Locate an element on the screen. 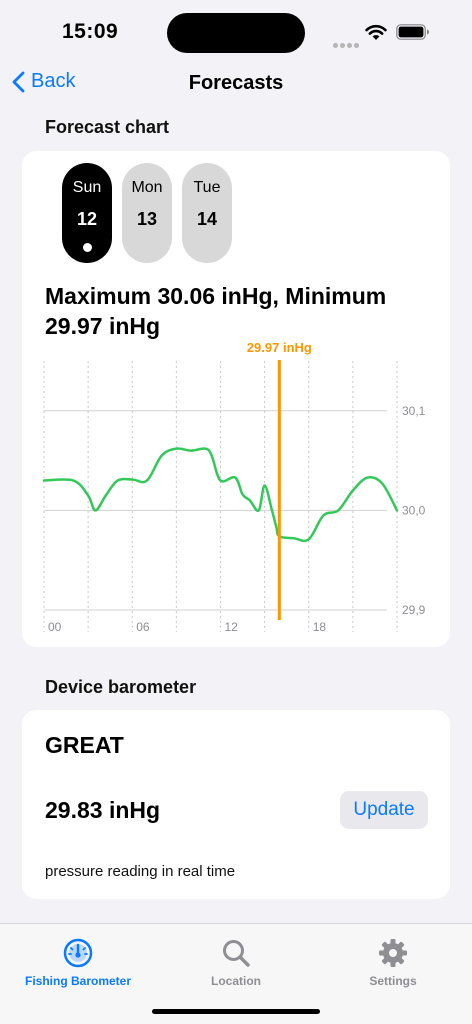 This screenshot has height=1024, width=472. tab-label: Settings is located at coordinates (393, 981).